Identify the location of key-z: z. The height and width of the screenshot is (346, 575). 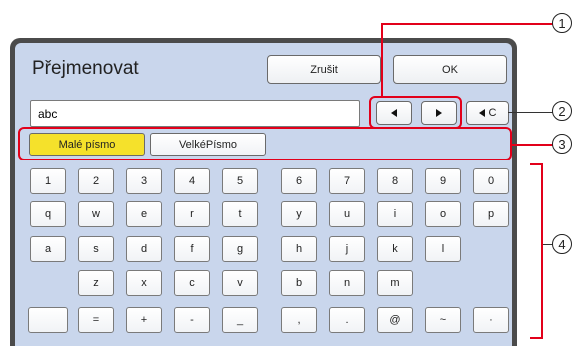
(96, 283).